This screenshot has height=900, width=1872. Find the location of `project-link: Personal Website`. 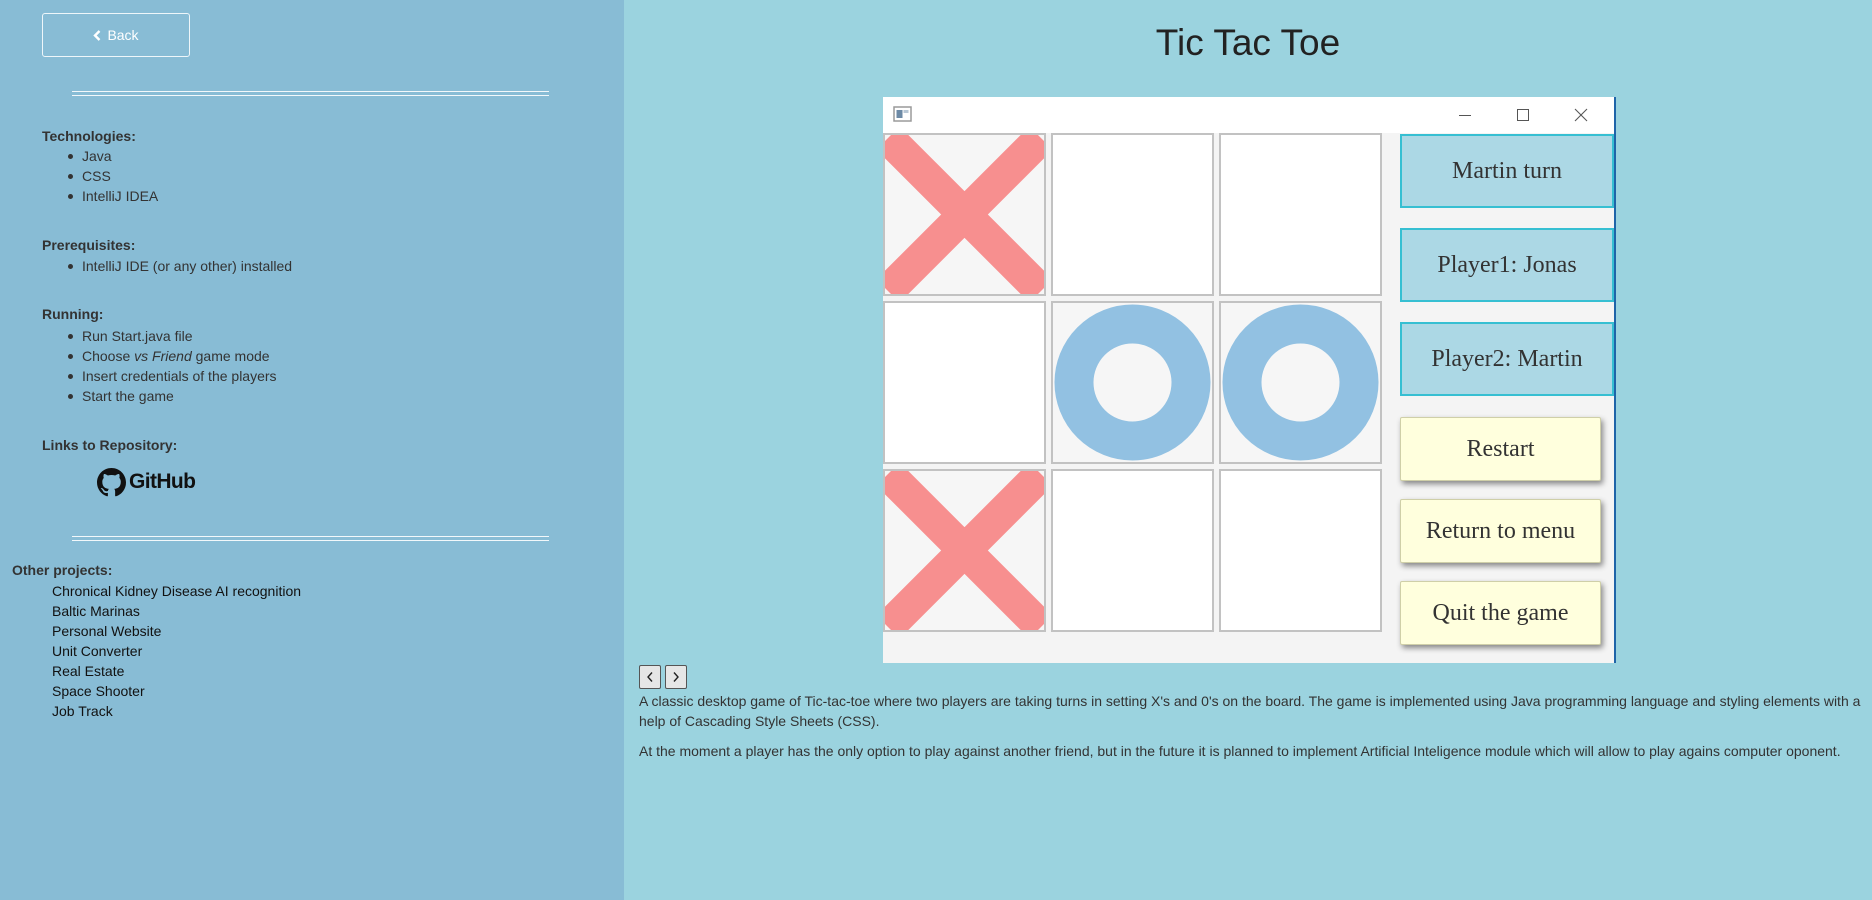

project-link: Personal Website is located at coordinates (106, 631).